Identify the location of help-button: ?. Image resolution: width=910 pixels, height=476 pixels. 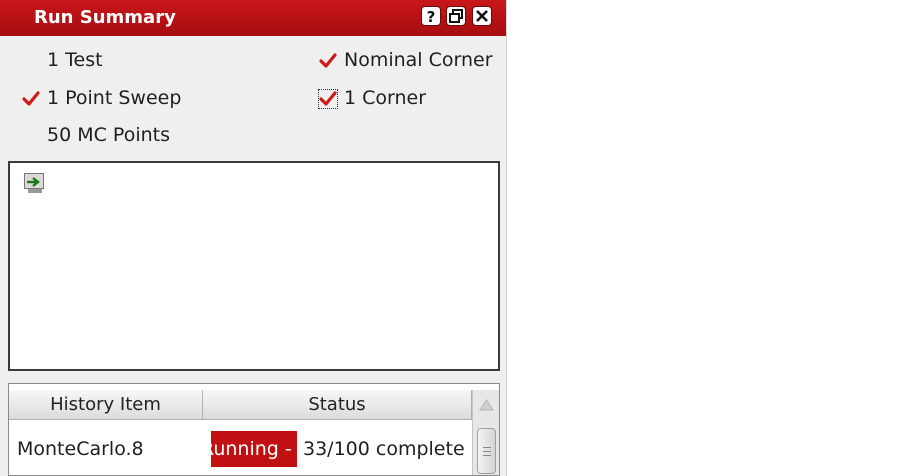
(431, 16).